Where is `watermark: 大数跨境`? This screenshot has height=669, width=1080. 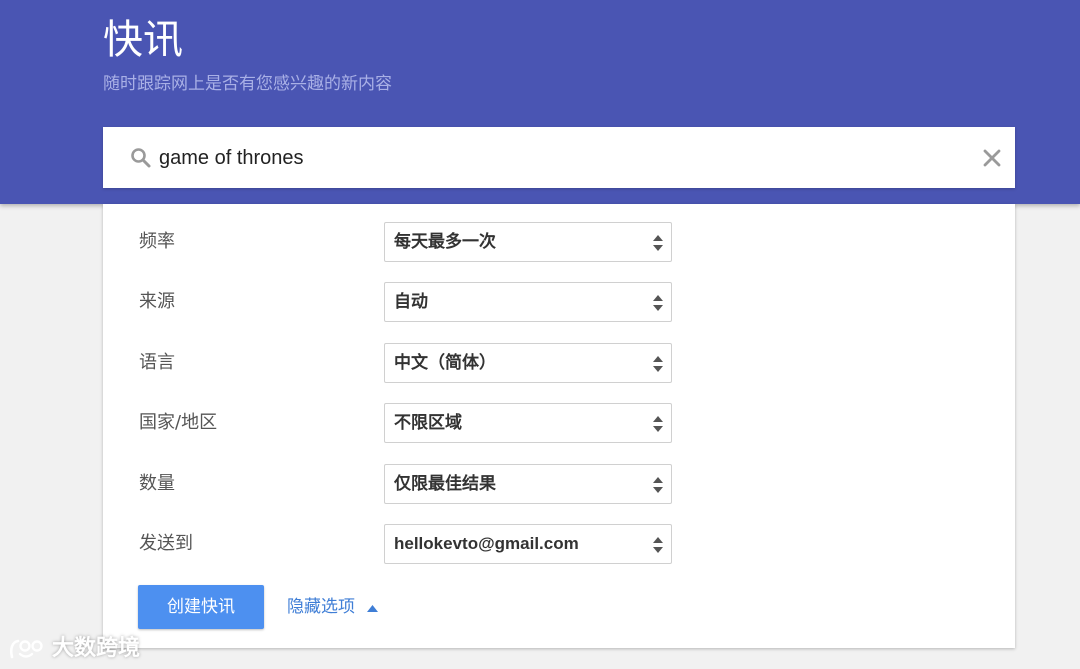 watermark: 大数跨境 is located at coordinates (74, 649).